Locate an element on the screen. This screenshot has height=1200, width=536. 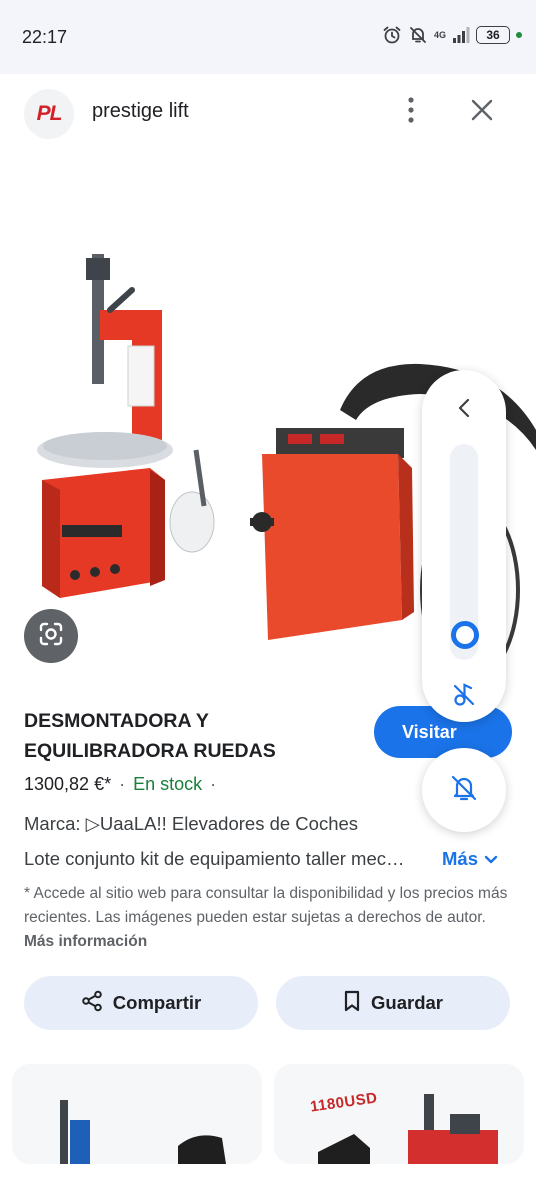
close-icon is located at coordinates (482, 112).